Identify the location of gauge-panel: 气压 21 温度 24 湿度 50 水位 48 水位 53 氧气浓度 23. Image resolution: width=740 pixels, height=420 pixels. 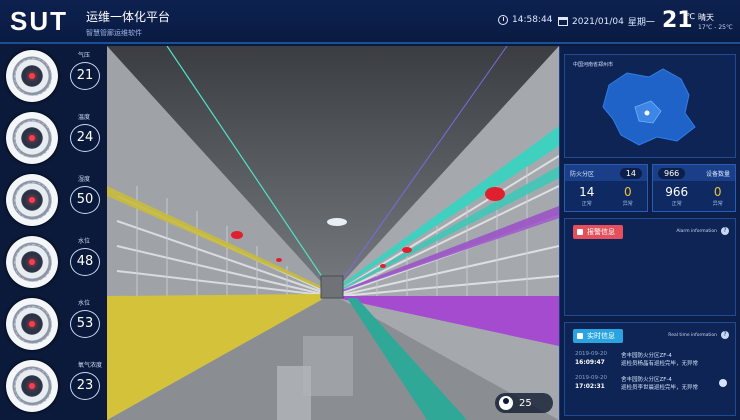
(53, 233).